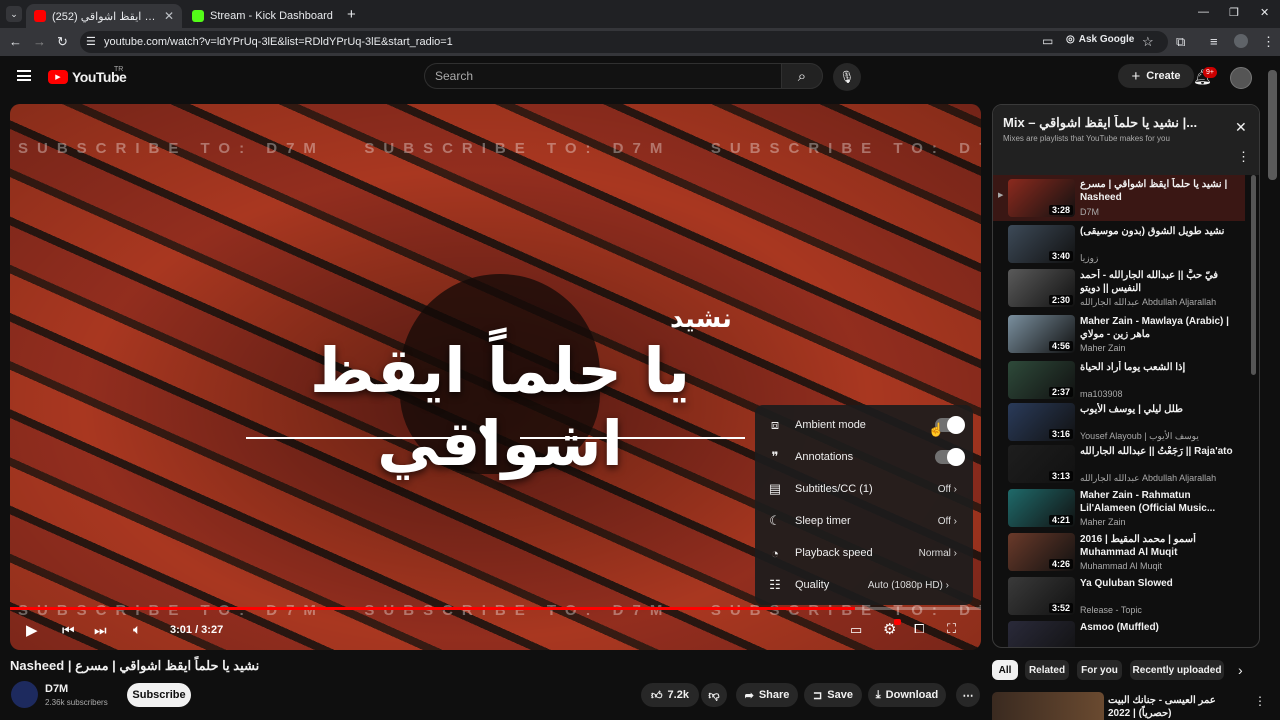  I want to click on panel-more-icon: ⋮, so click(1243, 157).